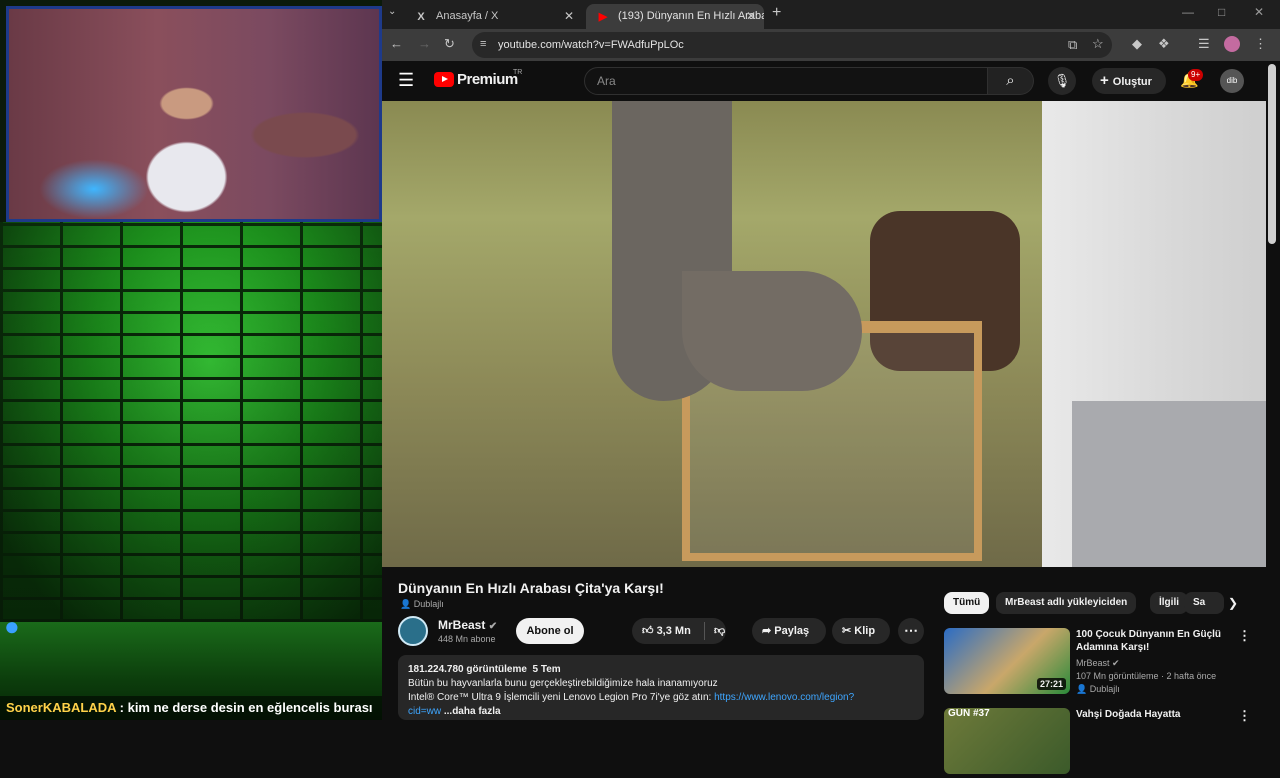 This screenshot has width=1280, height=778. I want to click on like-separator, so click(704, 631).